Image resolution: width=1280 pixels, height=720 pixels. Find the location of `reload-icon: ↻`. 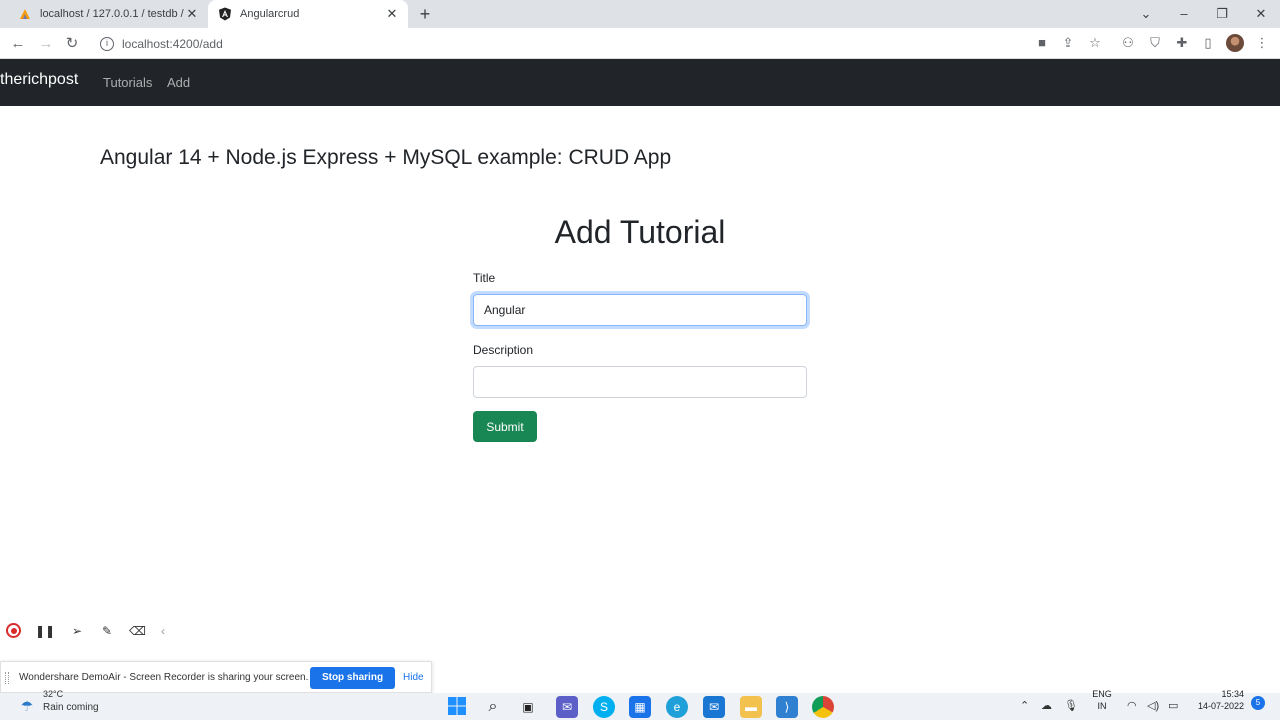

reload-icon: ↻ is located at coordinates (72, 44).